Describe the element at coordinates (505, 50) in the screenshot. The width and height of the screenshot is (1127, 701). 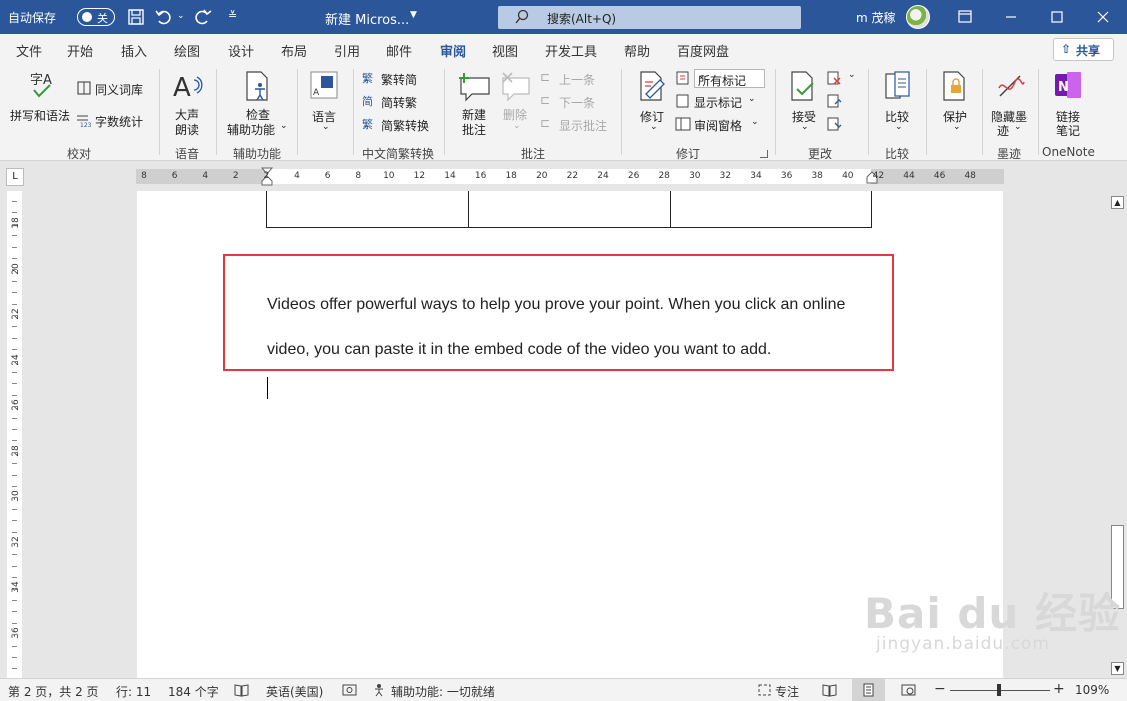
I see `tab-view: 视图` at that location.